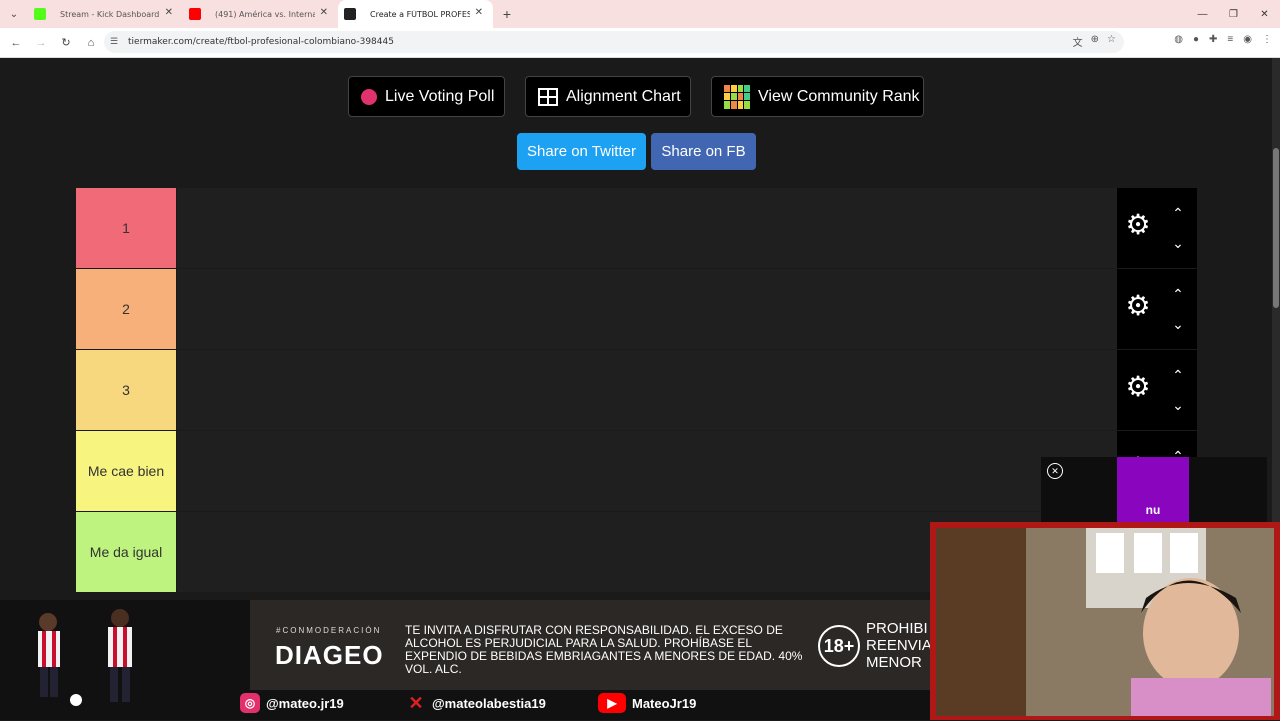 This screenshot has height=721, width=1280. I want to click on ad-right-text: PROHIBI REENVIAI MENOR, so click(898, 645).